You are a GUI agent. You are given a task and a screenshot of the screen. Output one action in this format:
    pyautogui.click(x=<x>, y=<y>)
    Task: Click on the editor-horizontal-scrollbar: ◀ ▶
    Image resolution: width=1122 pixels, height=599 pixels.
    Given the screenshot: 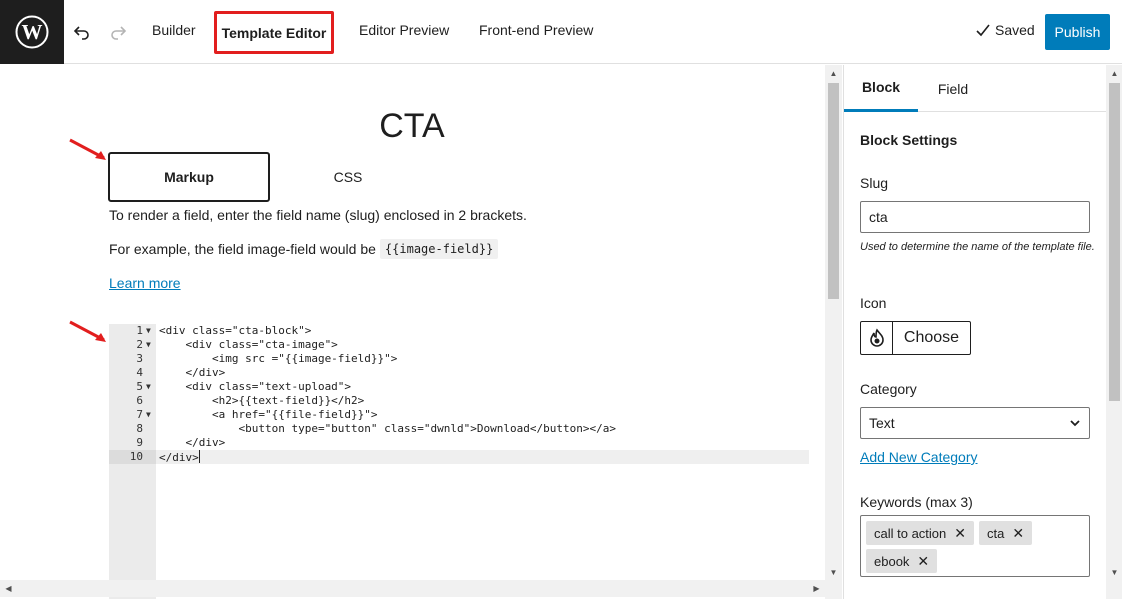 What is the action you would take?
    pyautogui.click(x=412, y=588)
    